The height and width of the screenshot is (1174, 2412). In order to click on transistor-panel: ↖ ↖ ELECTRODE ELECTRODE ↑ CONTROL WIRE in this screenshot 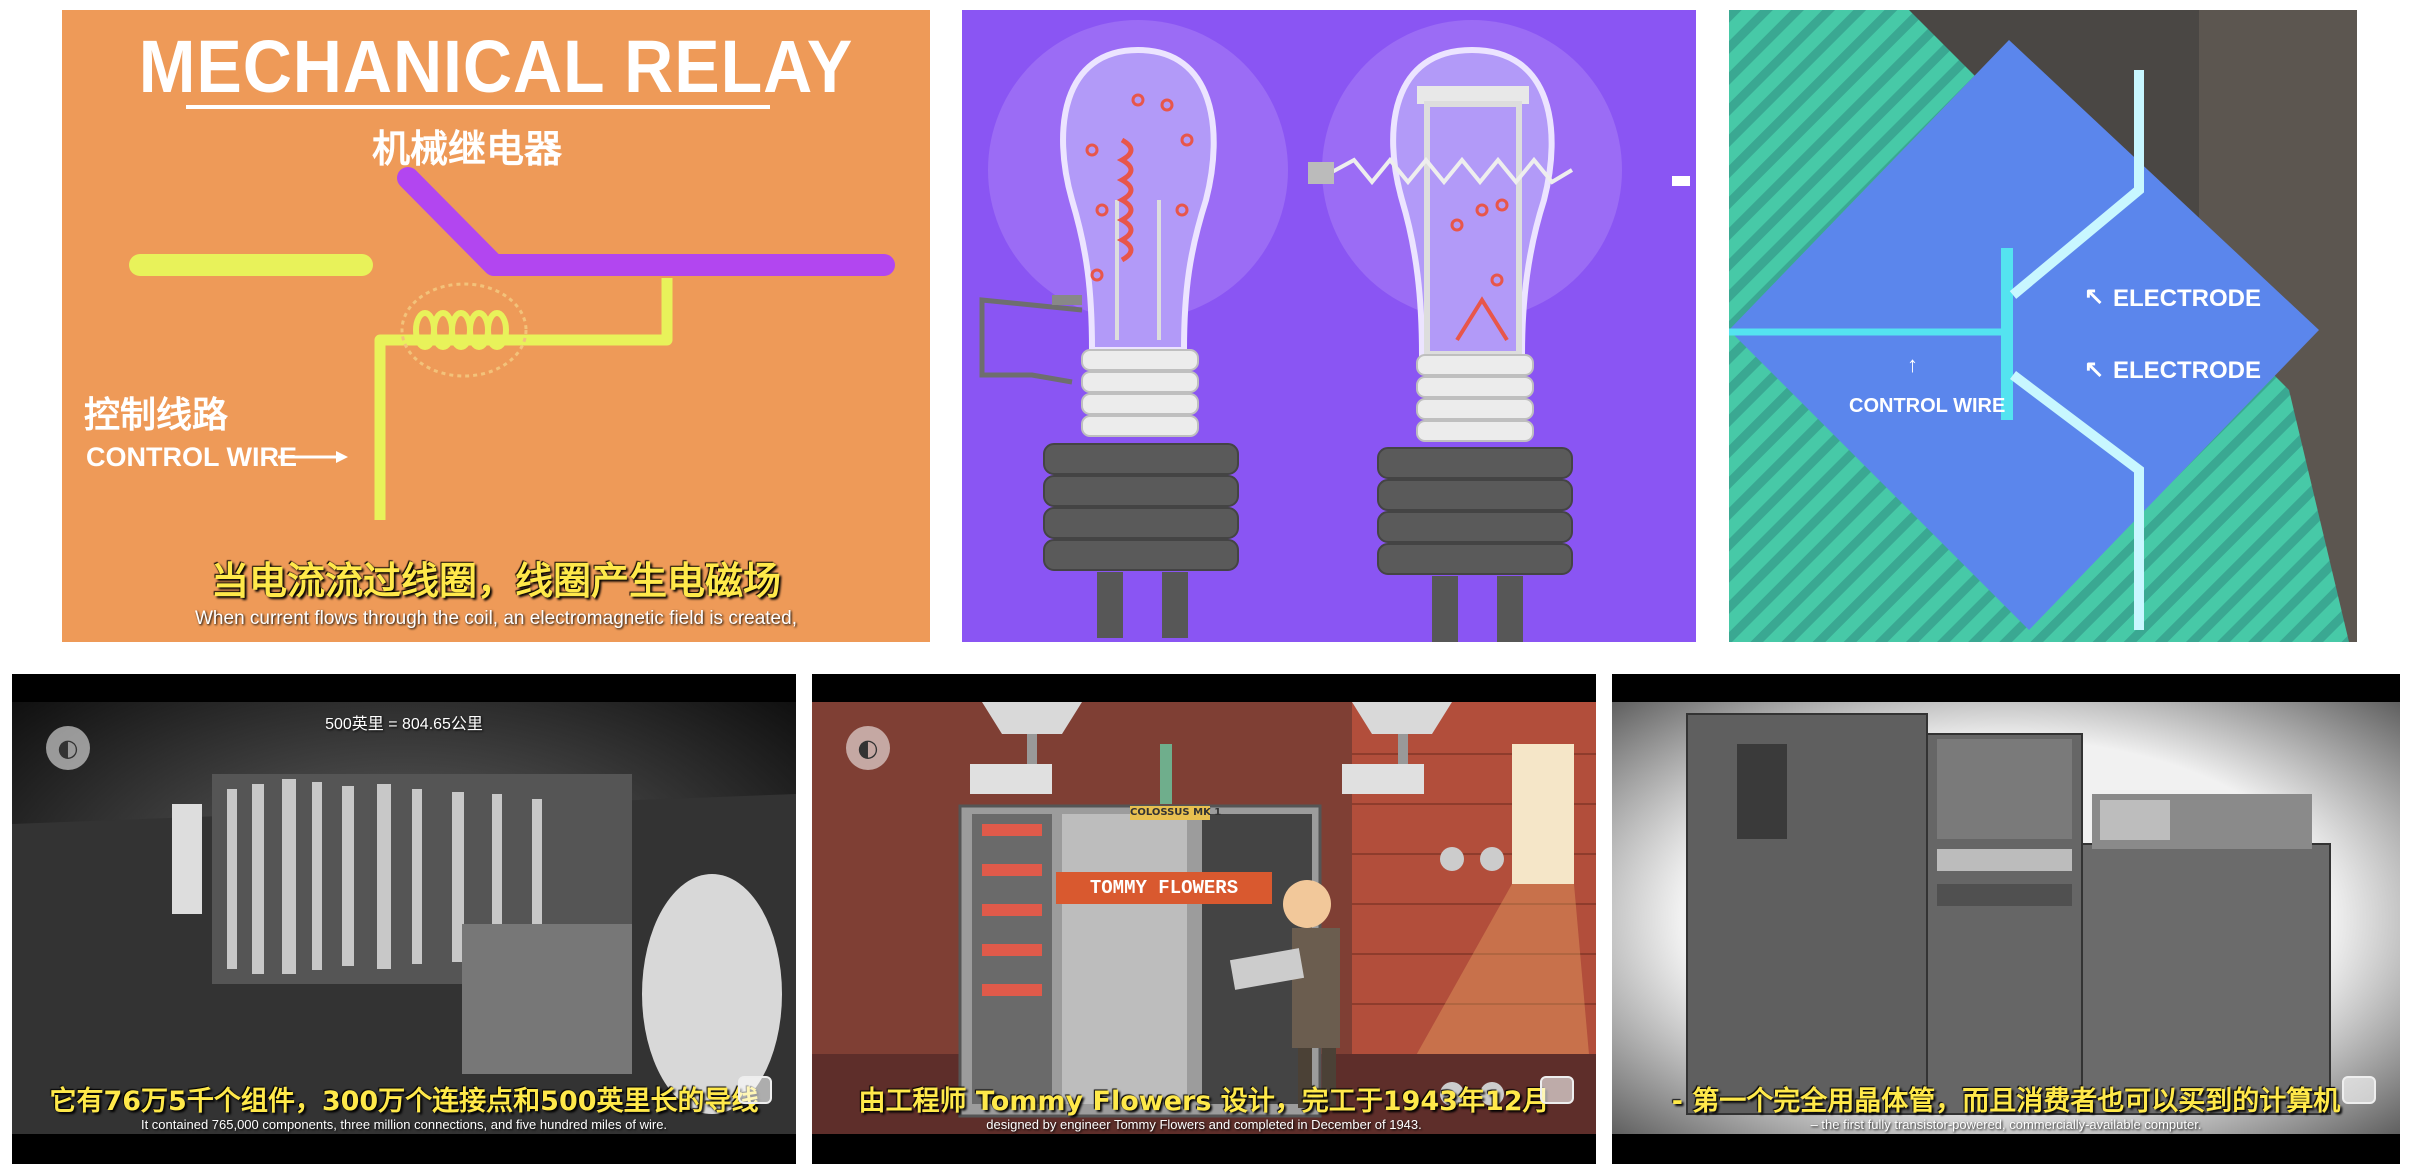, I will do `click(2043, 326)`.